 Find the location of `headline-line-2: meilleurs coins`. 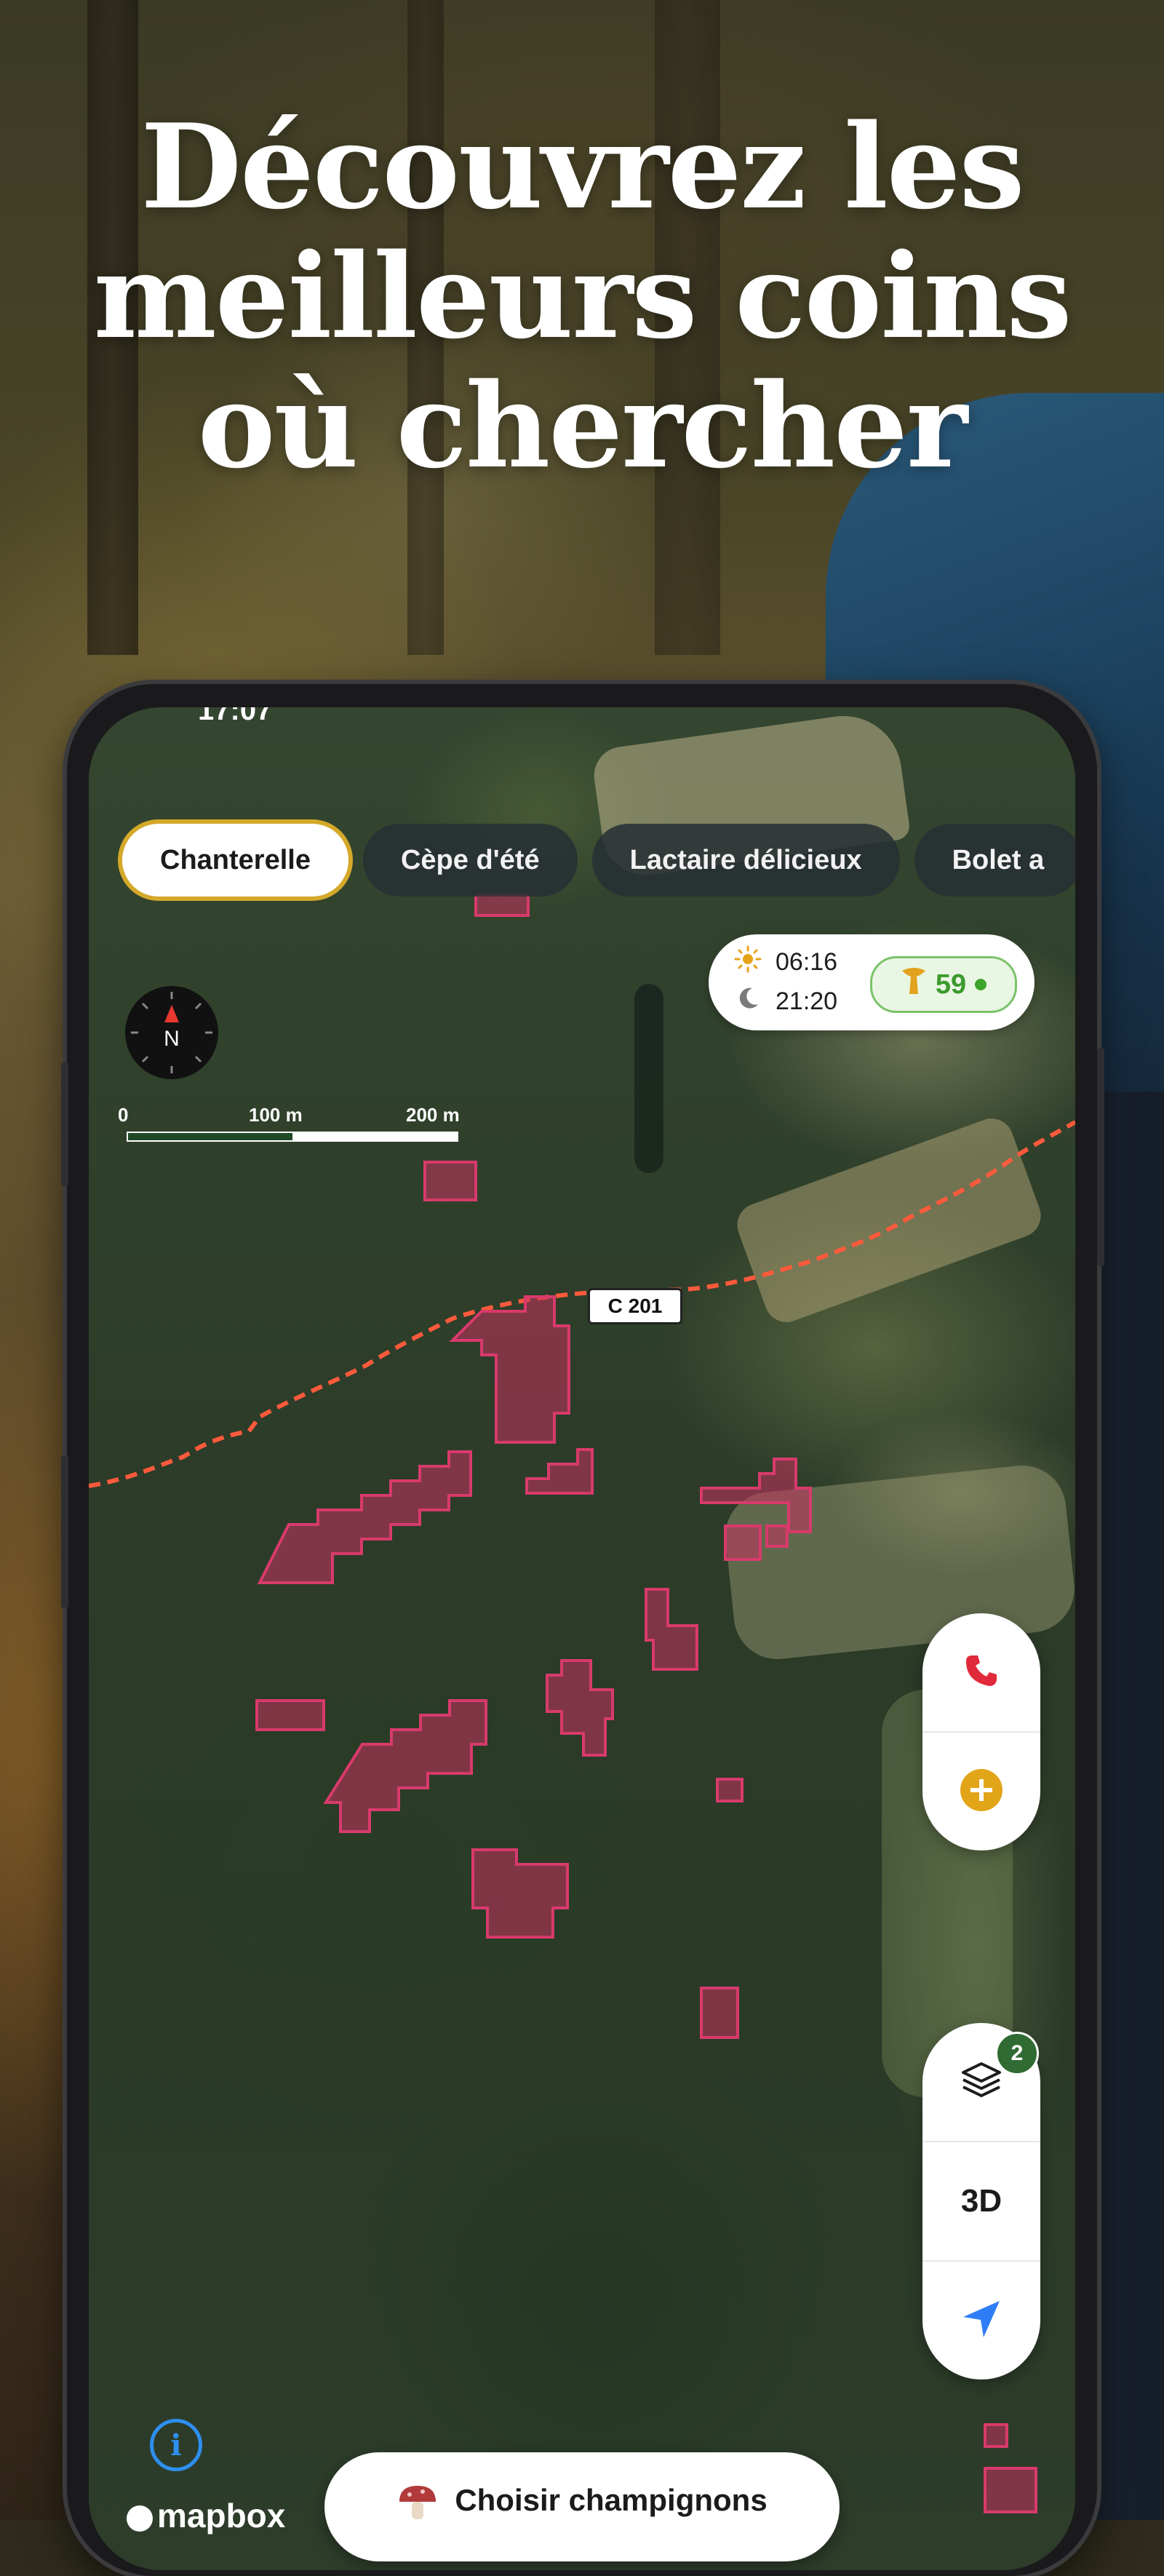

headline-line-2: meilleurs coins is located at coordinates (582, 296).